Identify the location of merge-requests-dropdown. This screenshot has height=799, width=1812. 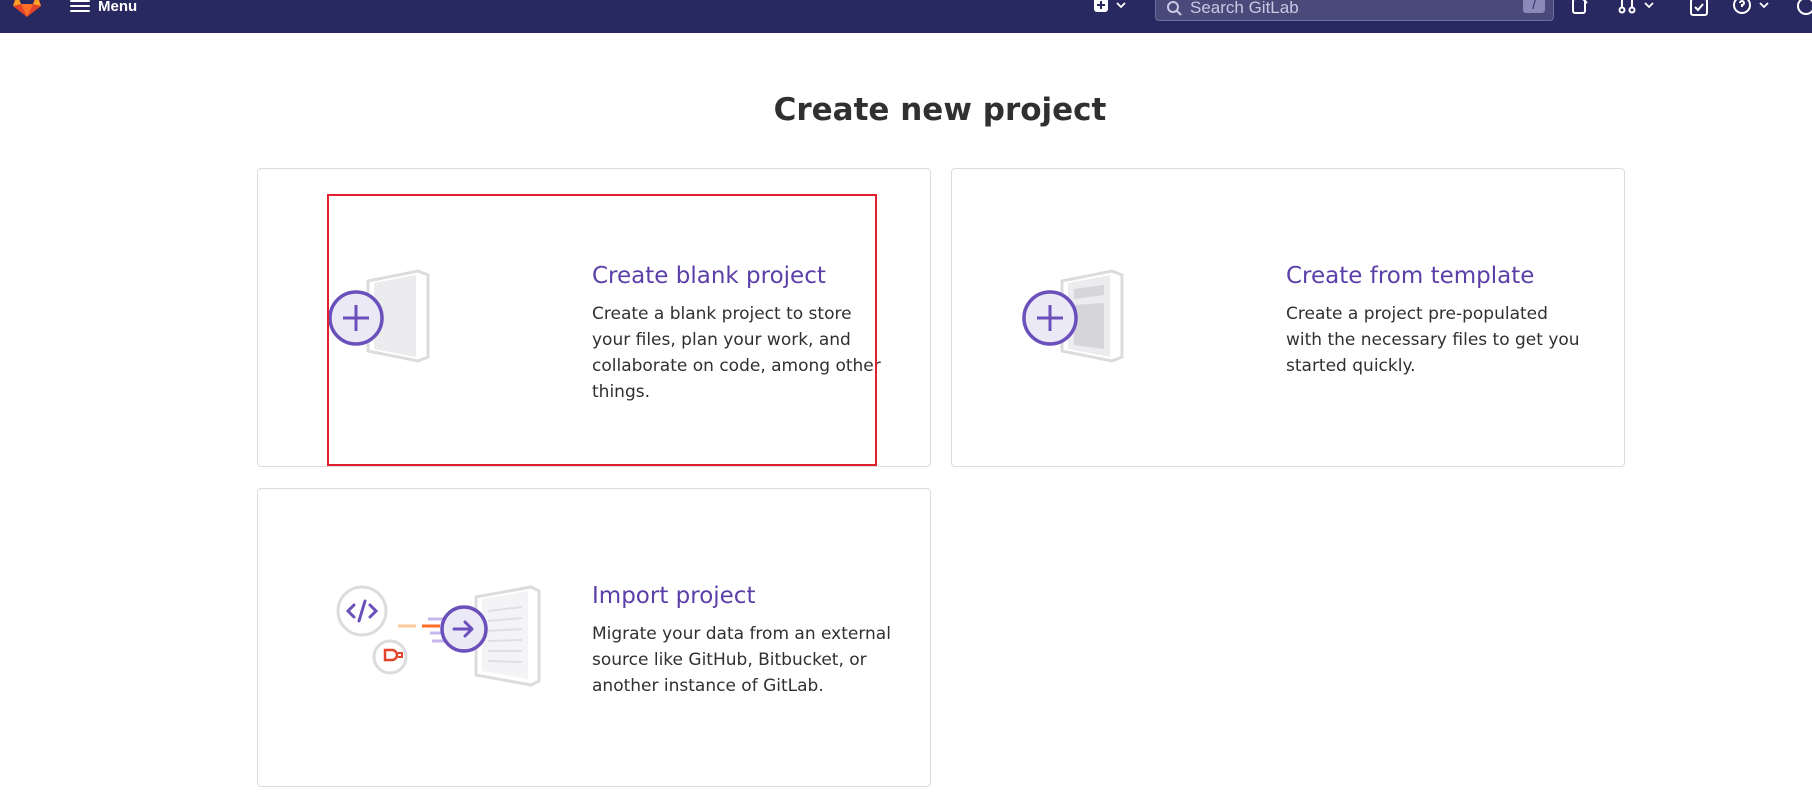
(1636, 8).